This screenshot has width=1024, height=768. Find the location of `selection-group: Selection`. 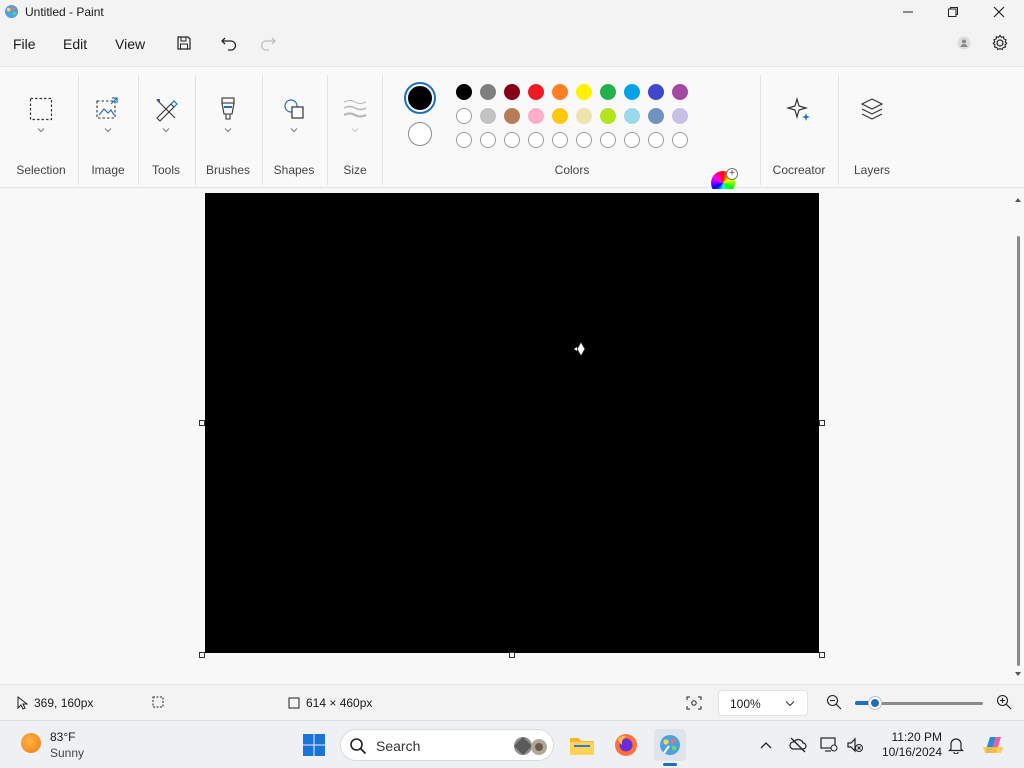

selection-group: Selection is located at coordinates (41, 128).